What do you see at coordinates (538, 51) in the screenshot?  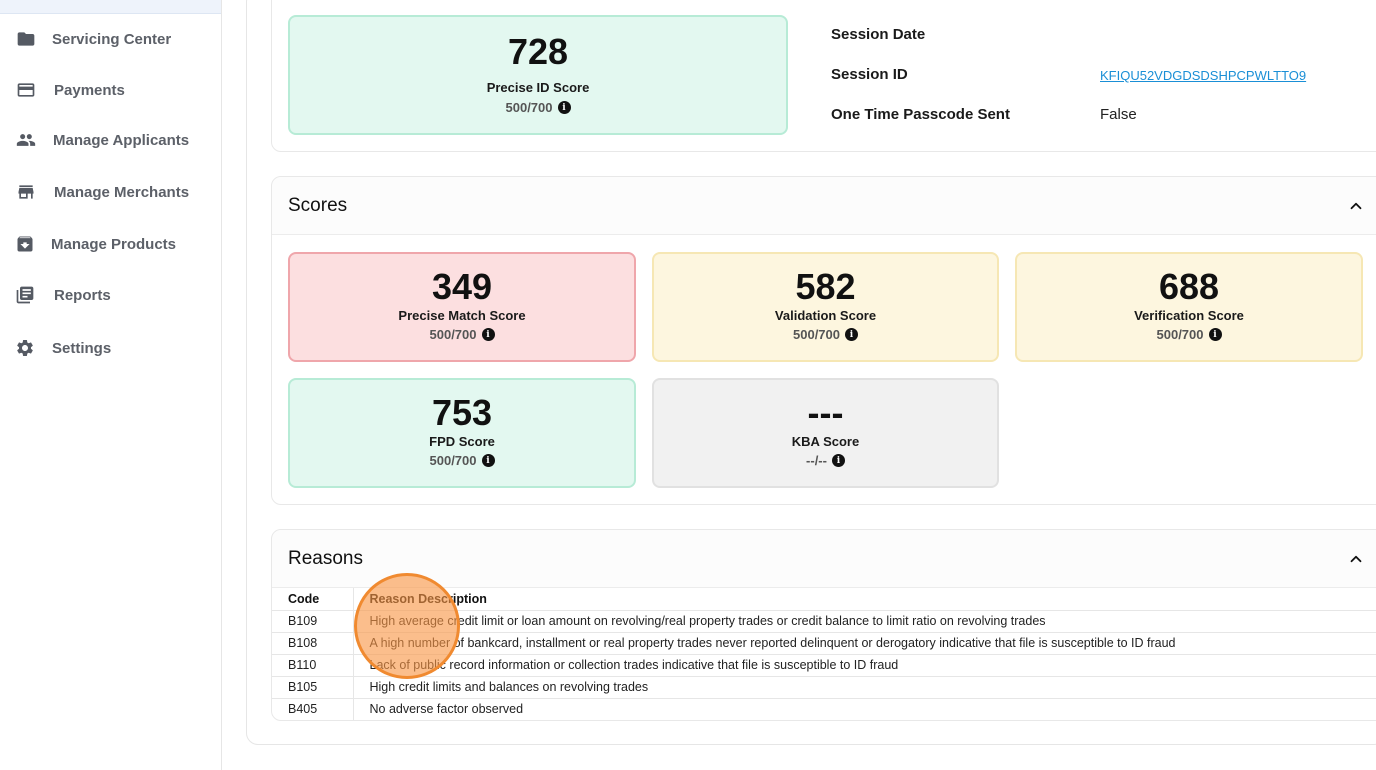 I see `score-value: 728` at bounding box center [538, 51].